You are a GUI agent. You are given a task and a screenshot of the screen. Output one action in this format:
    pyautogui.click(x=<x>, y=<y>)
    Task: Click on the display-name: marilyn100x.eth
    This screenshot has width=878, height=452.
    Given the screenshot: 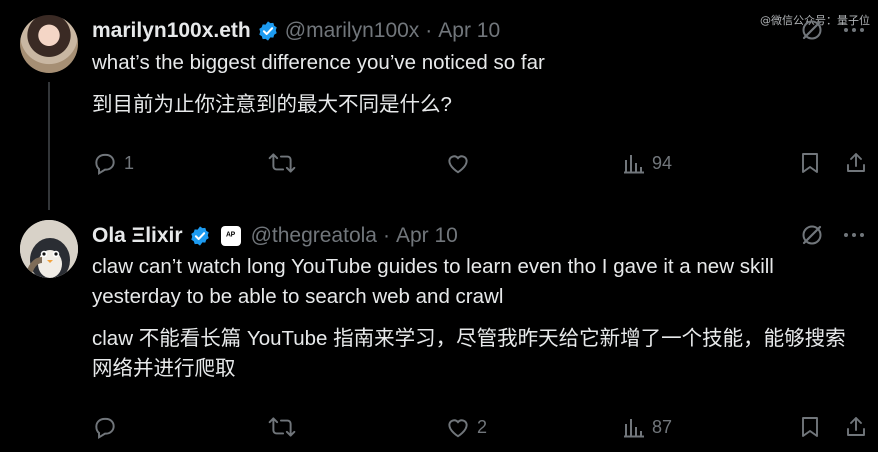 What is the action you would take?
    pyautogui.click(x=171, y=31)
    